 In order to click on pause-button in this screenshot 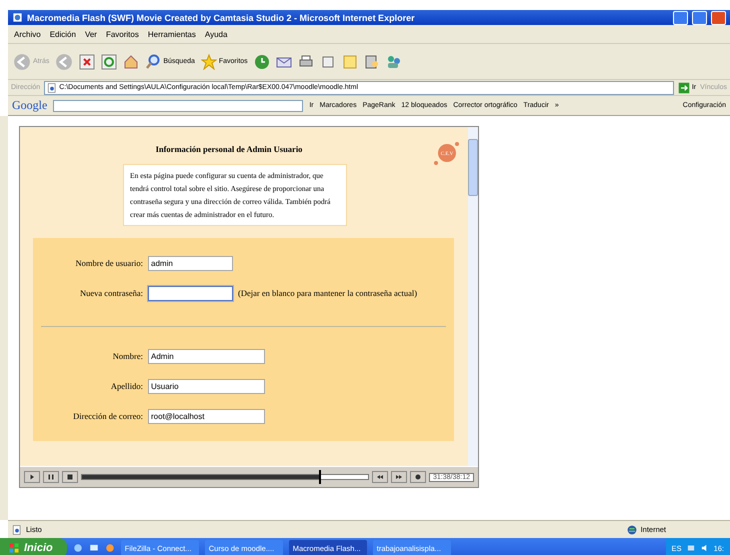, I will do `click(51, 477)`.